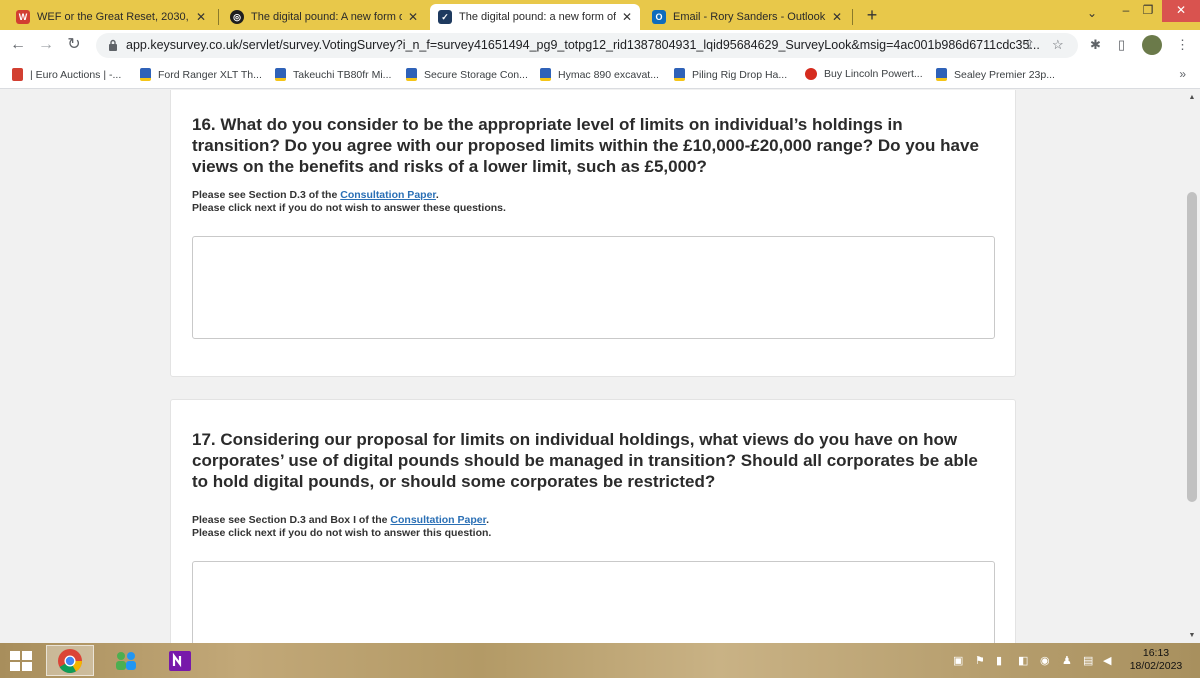 The height and width of the screenshot is (678, 1200). I want to click on survey-icon: ✓, so click(445, 17).